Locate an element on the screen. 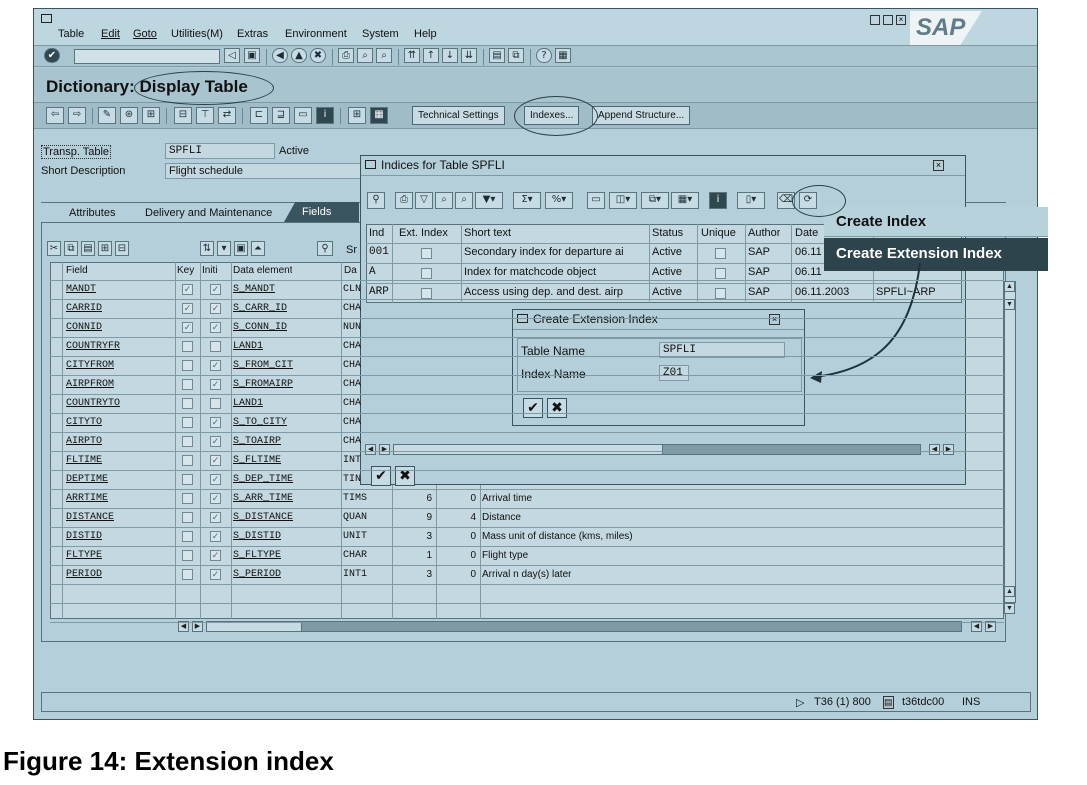  menu-goto: Goto is located at coordinates (145, 34).